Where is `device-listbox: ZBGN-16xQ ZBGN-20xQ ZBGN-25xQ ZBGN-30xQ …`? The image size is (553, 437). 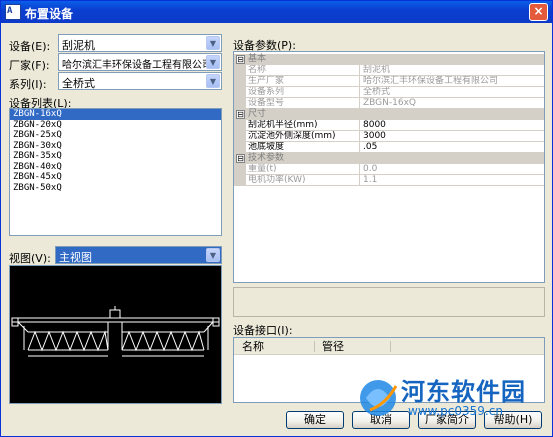
device-listbox: ZBGN-16xQ ZBGN-20xQ ZBGN-25xQ ZBGN-30xQ … is located at coordinates (115, 172).